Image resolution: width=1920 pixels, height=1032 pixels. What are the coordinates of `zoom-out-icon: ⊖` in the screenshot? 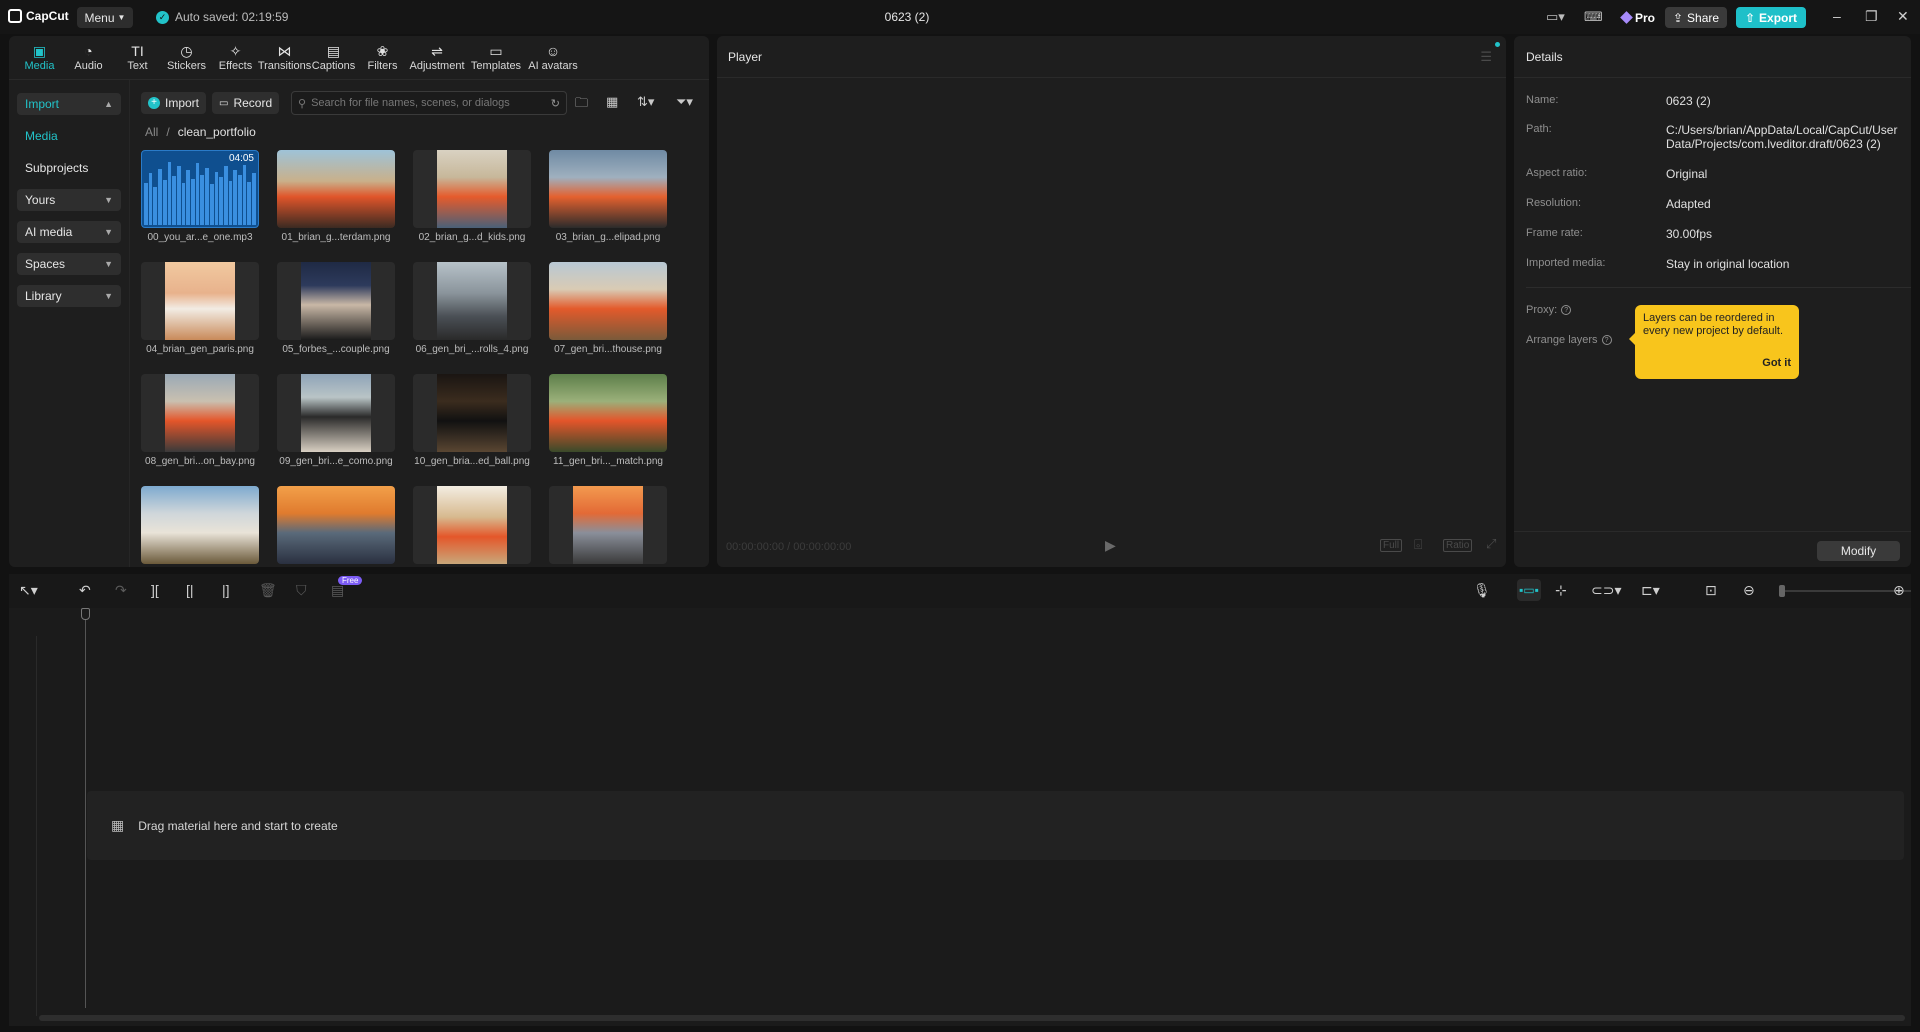 It's located at (1749, 590).